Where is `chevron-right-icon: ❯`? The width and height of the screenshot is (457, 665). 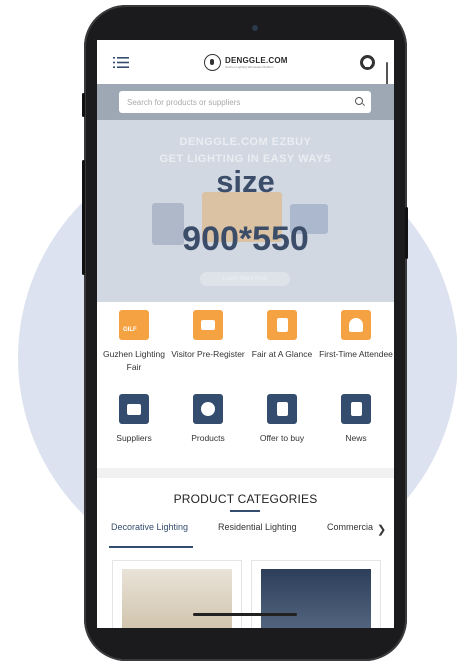
chevron-right-icon: ❯ is located at coordinates (381, 529).